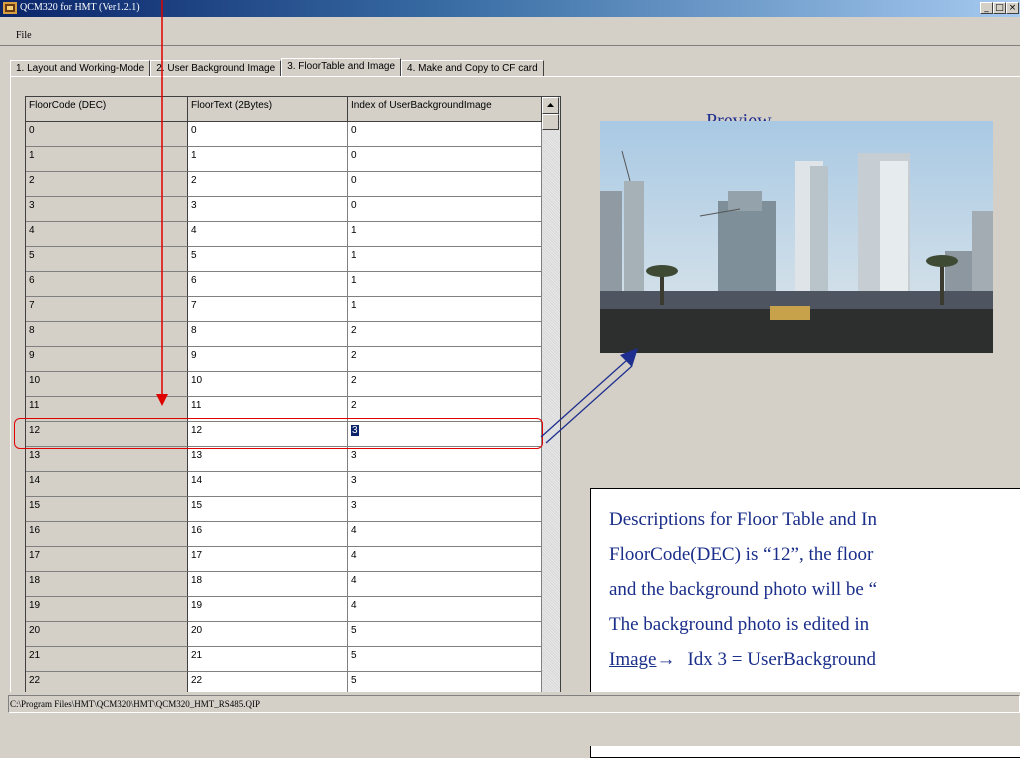 The height and width of the screenshot is (758, 1020). I want to click on description-line-5-text: Idx 3 = UserBackground, so click(782, 659).